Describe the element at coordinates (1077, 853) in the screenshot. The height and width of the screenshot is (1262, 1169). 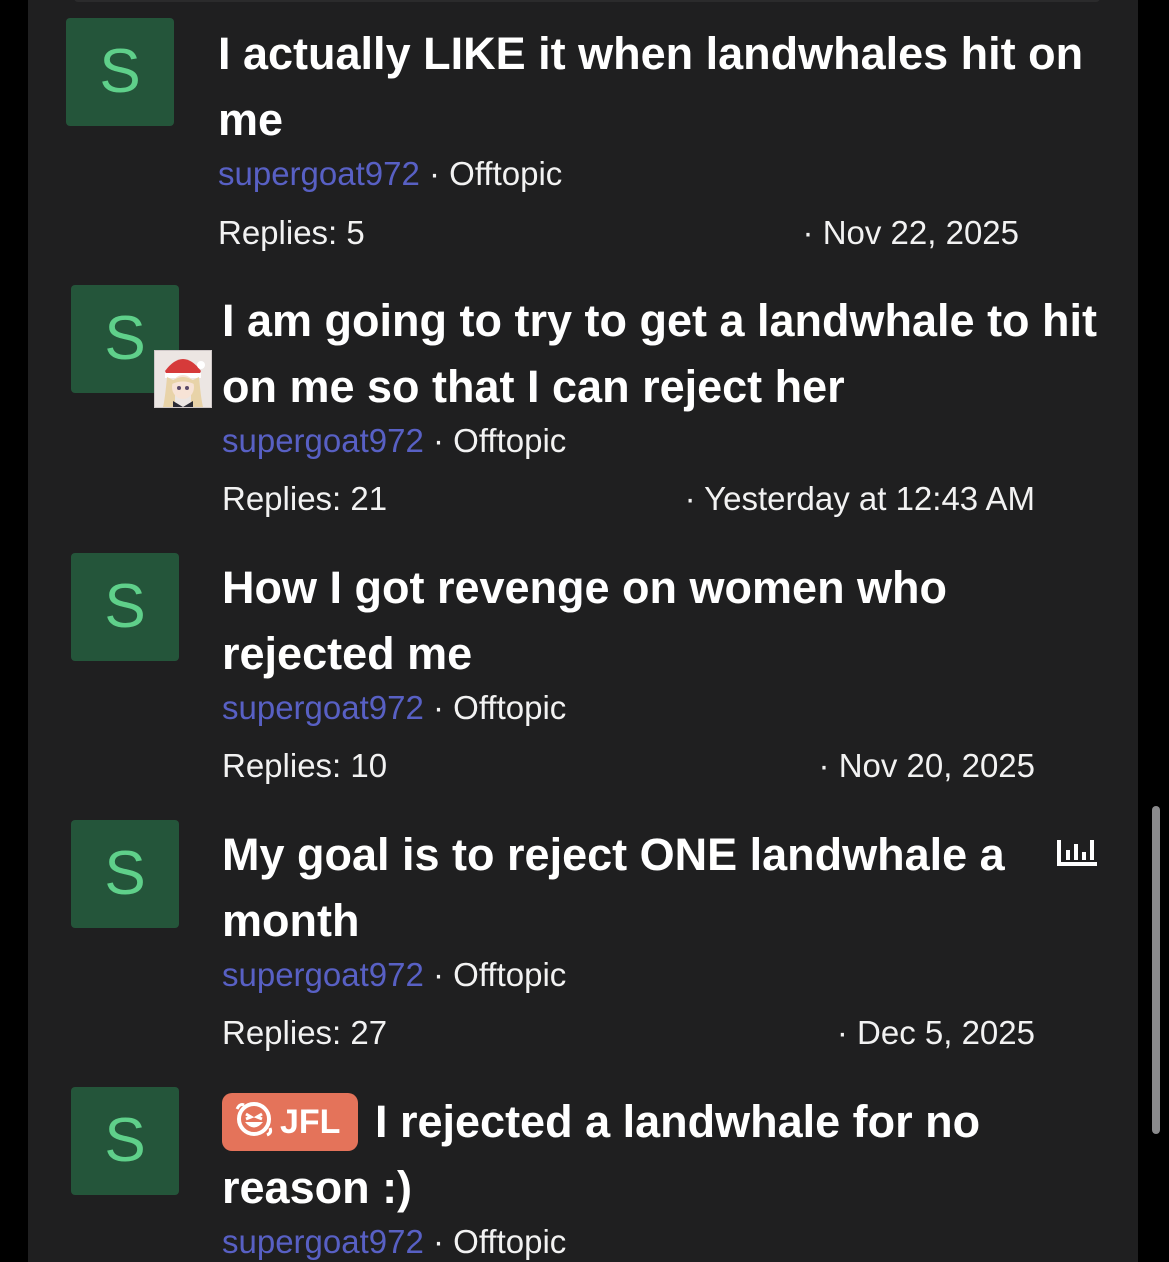
I see `poll-icon` at that location.